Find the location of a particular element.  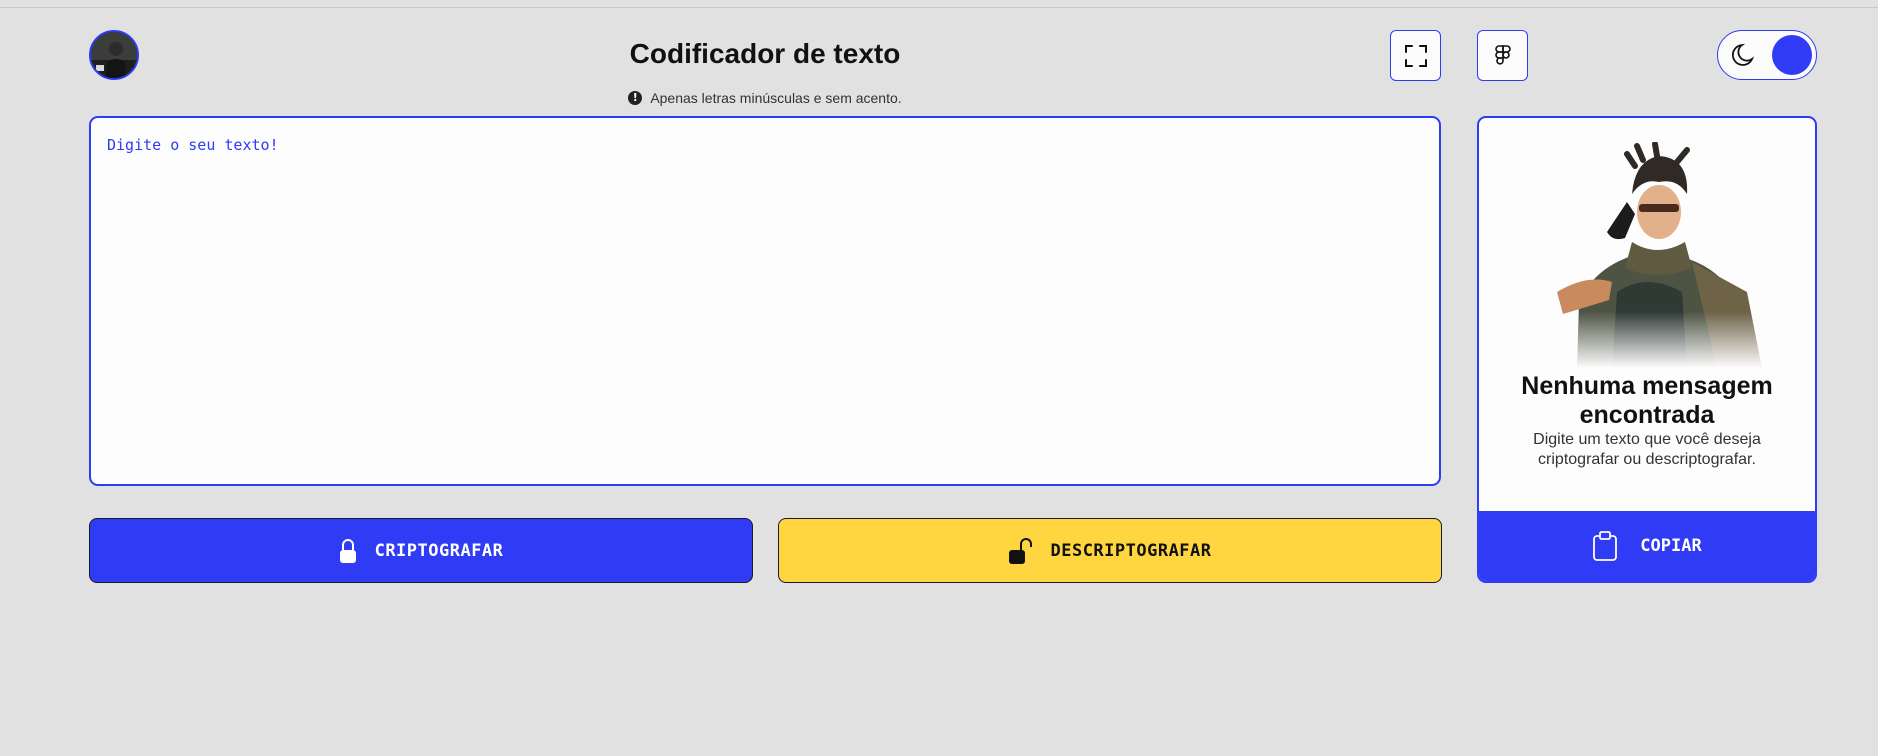

decrypt-label: DESCRIPTOGRAFAR is located at coordinates (1131, 550).